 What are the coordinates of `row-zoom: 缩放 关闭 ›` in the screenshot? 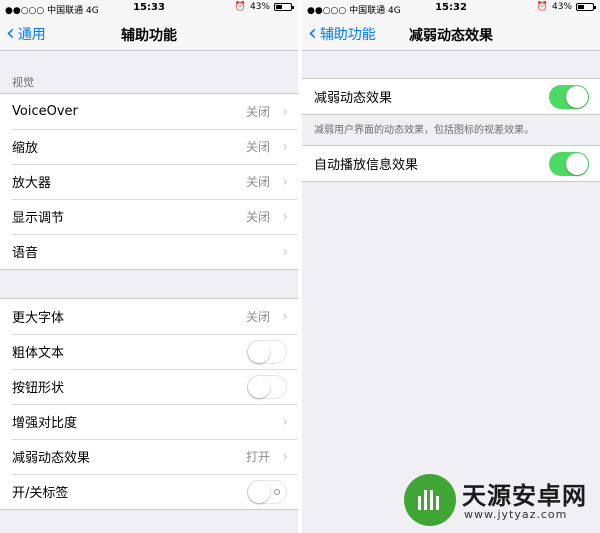 It's located at (149, 146).